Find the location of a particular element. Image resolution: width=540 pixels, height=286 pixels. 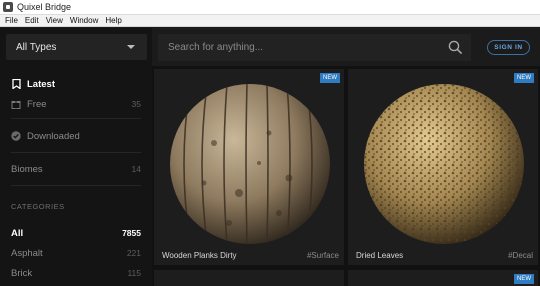

category-item-asphalt: Asphalt 221 is located at coordinates (76, 253).